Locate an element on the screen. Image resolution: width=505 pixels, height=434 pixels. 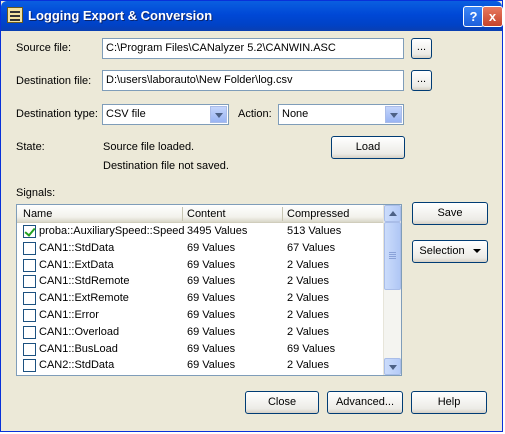
signal-name: CAN1::StdData is located at coordinates (77, 247).